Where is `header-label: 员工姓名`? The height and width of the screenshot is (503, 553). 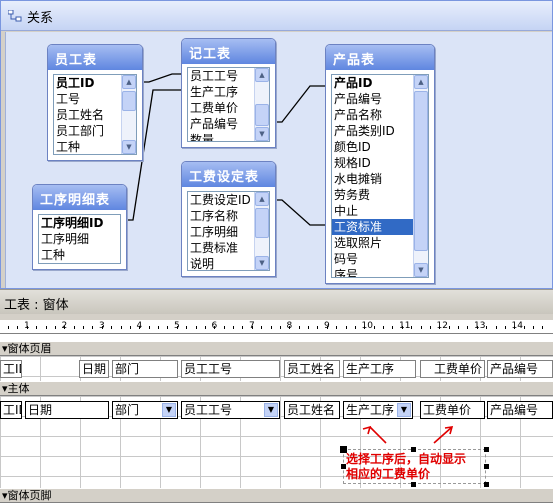 header-label: 员工姓名 is located at coordinates (312, 369).